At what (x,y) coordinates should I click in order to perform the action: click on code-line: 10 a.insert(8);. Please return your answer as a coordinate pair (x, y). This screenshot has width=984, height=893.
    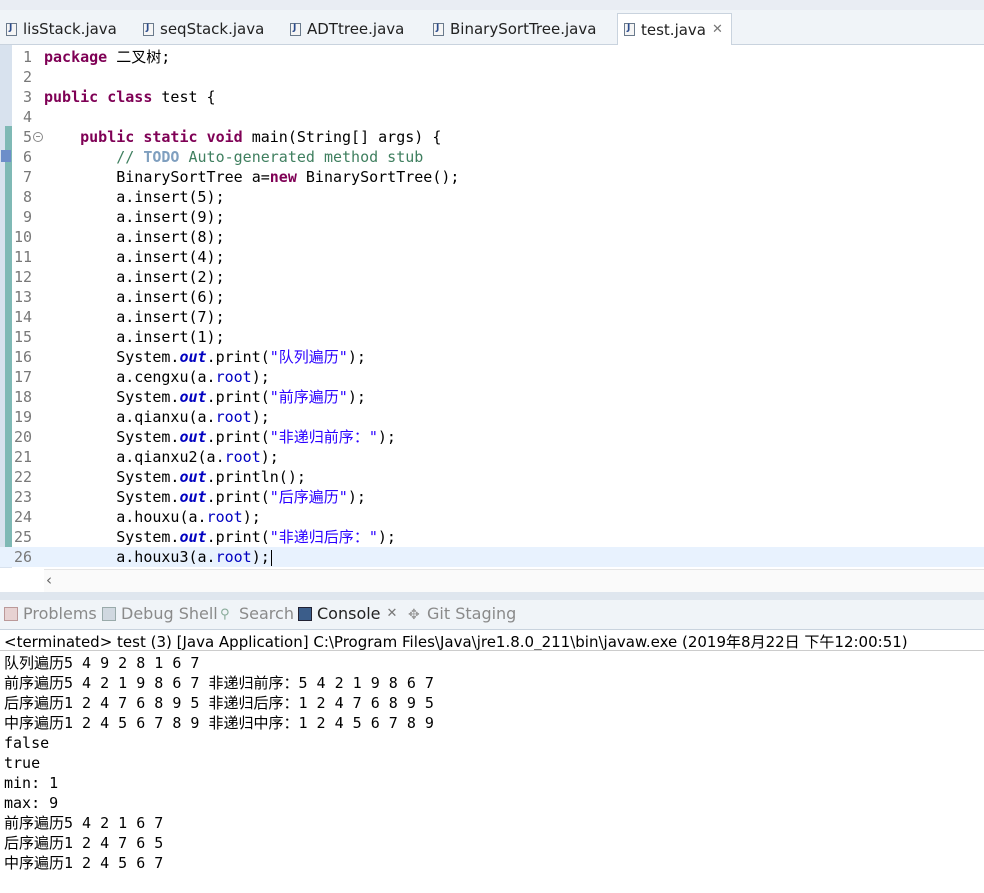
    Looking at the image, I should click on (492, 237).